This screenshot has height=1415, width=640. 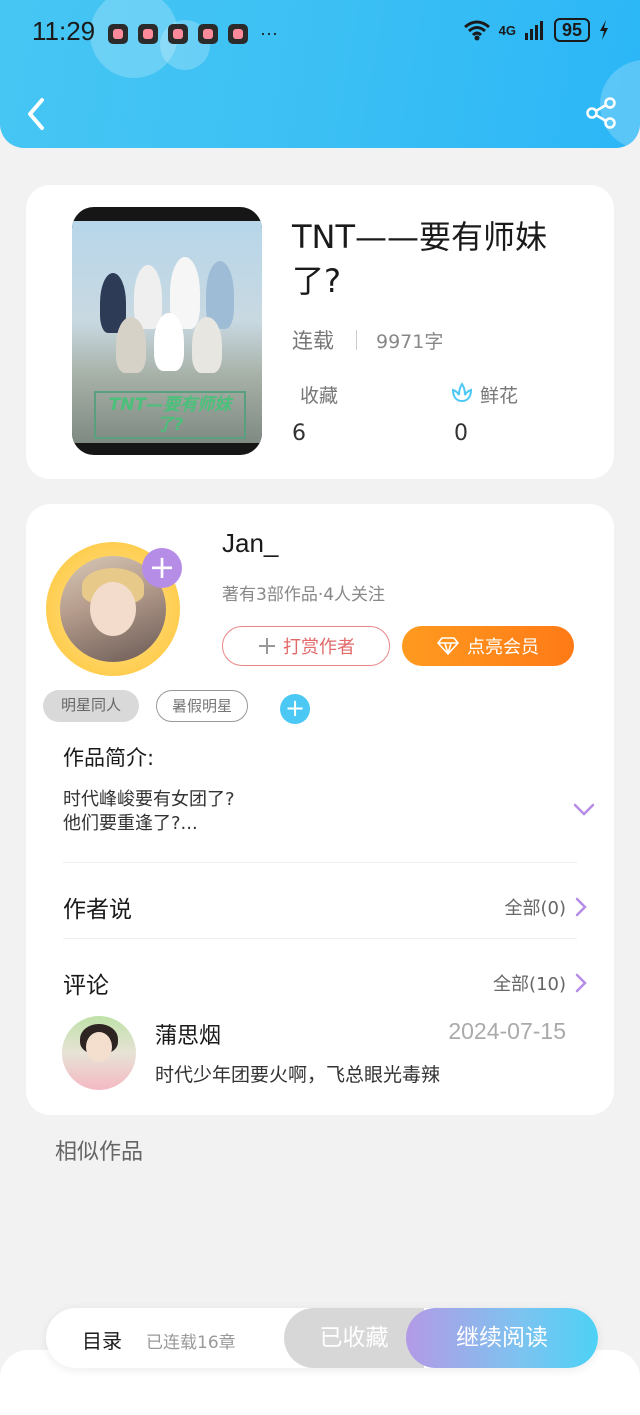 What do you see at coordinates (304, 595) in the screenshot?
I see `author-meta: 著有3部作品·4人关注` at bounding box center [304, 595].